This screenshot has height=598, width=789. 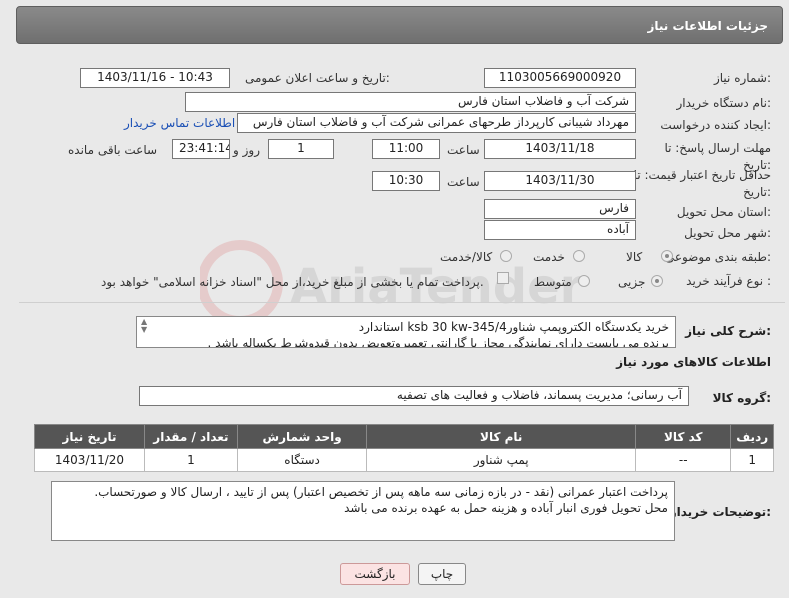 What do you see at coordinates (201, 149) in the screenshot?
I see `remaining-time-field: 23:41:14` at bounding box center [201, 149].